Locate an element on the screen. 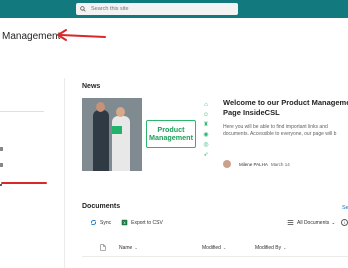 The image size is (348, 268). suite-bar is located at coordinates (174, 9).